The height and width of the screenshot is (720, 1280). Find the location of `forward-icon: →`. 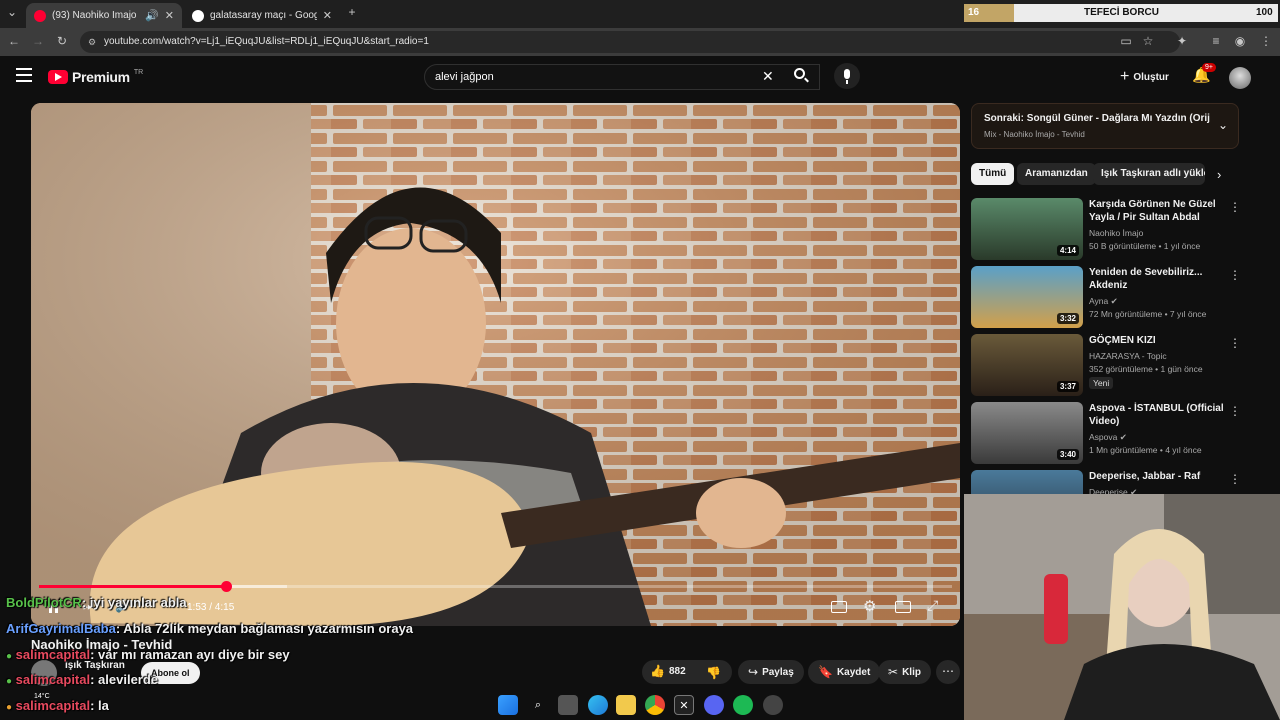

forward-icon: → is located at coordinates (38, 41).